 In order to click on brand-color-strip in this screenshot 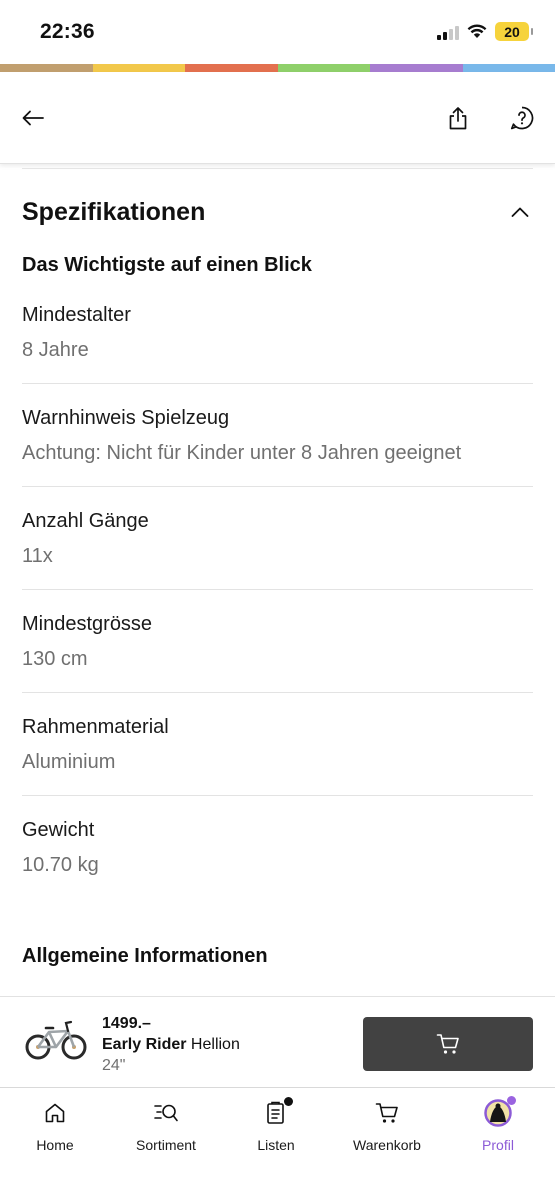, I will do `click(277, 68)`.